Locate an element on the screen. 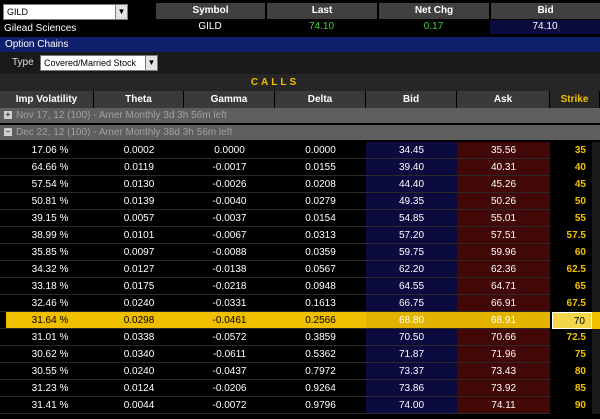  gamma-cell: -0.0461 is located at coordinates (229, 320).